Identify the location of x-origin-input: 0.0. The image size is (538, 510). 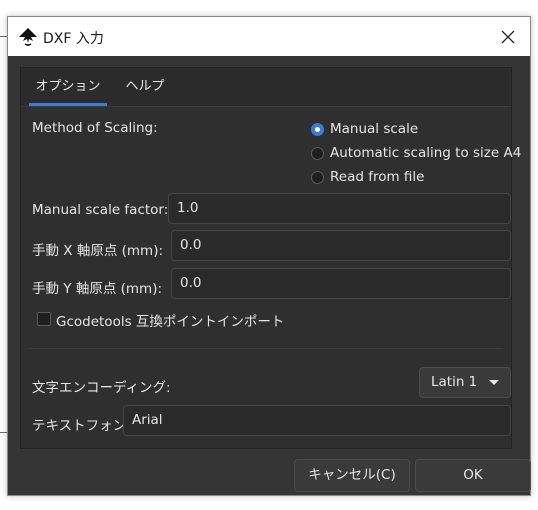
(341, 245).